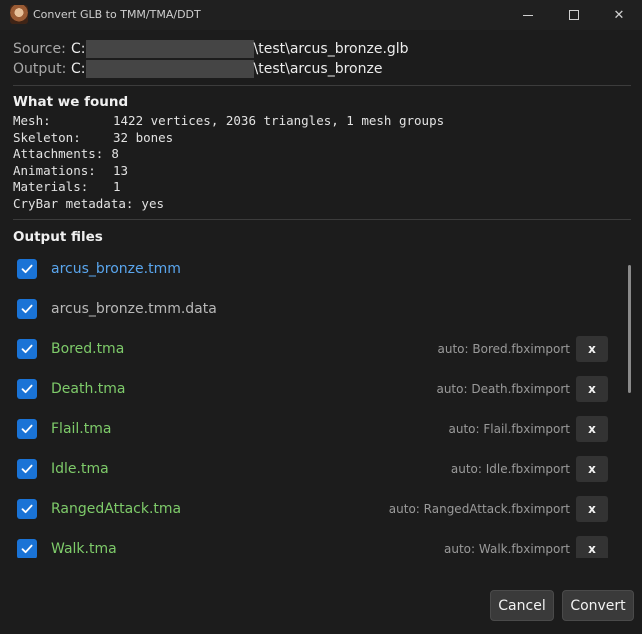 Image resolution: width=642 pixels, height=634 pixels. I want to click on file-auto-source: auto: Walk.fbximport, so click(507, 549).